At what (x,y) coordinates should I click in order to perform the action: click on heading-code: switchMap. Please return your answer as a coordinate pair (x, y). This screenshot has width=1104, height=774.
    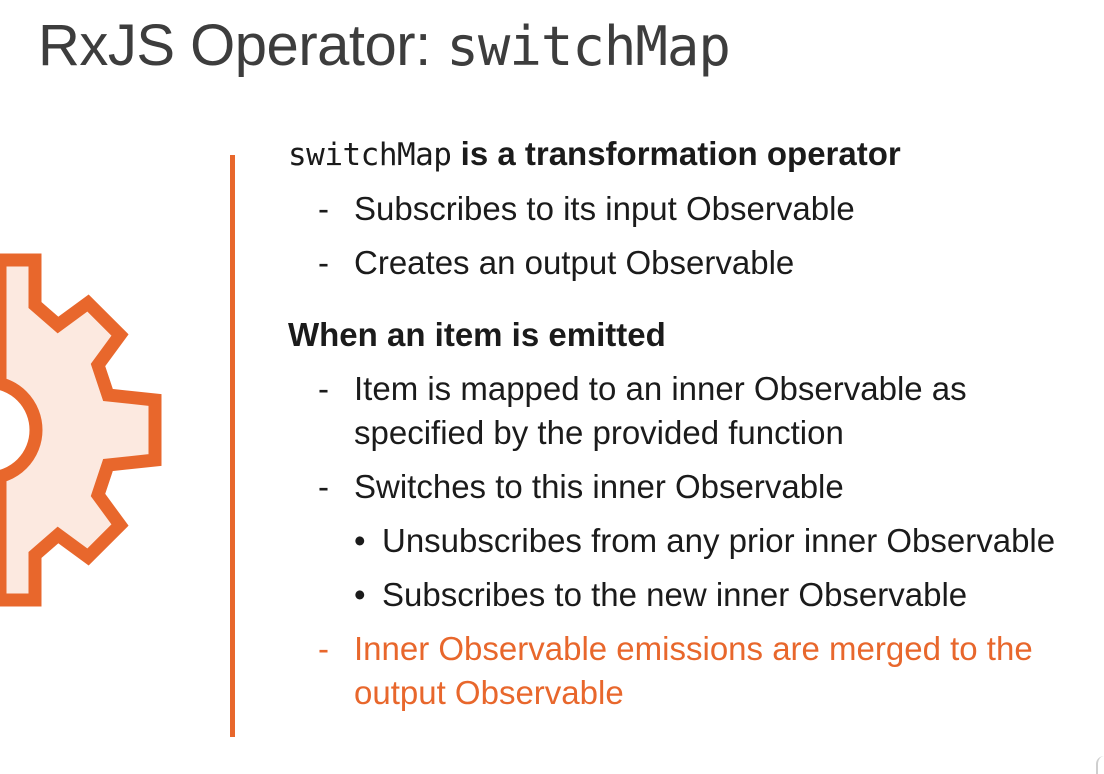
    Looking at the image, I should click on (370, 155).